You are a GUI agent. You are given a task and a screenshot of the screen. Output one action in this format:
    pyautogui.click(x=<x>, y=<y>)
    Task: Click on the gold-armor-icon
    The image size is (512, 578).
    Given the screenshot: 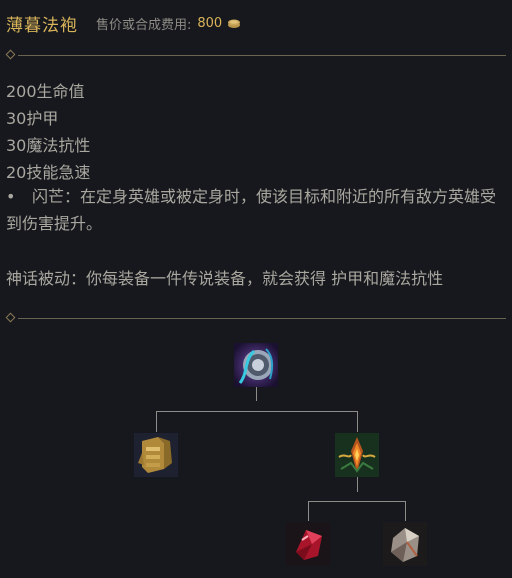 What is the action you would take?
    pyautogui.click(x=156, y=455)
    